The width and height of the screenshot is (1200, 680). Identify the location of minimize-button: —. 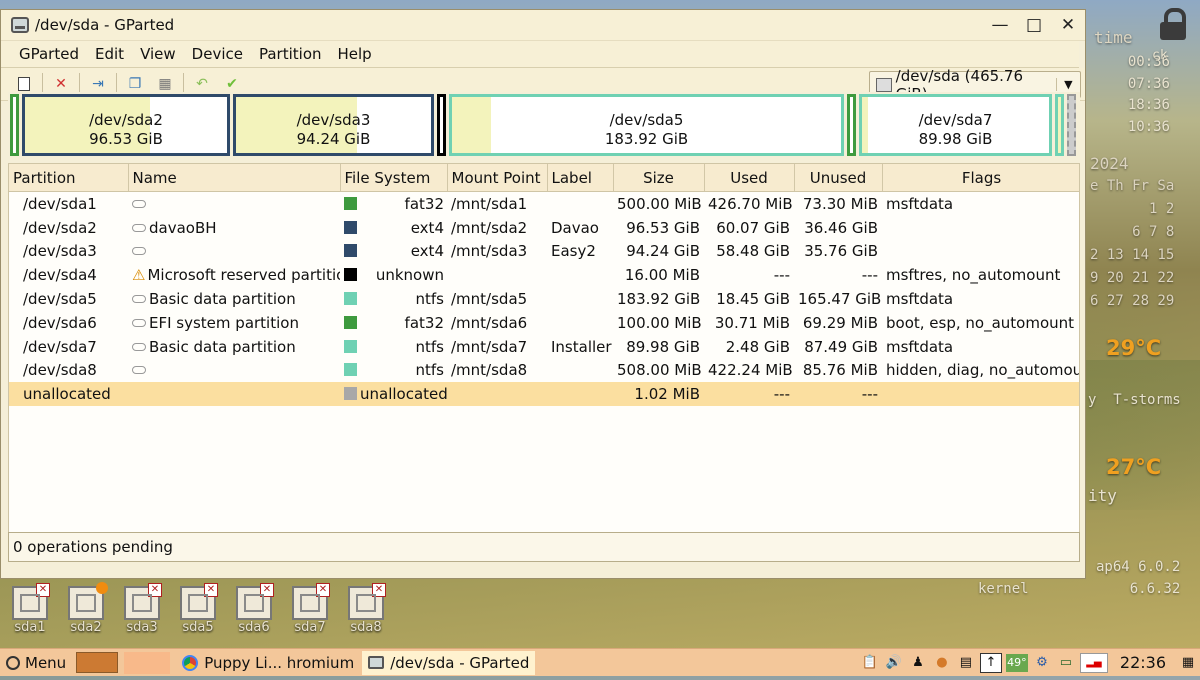
(1000, 25).